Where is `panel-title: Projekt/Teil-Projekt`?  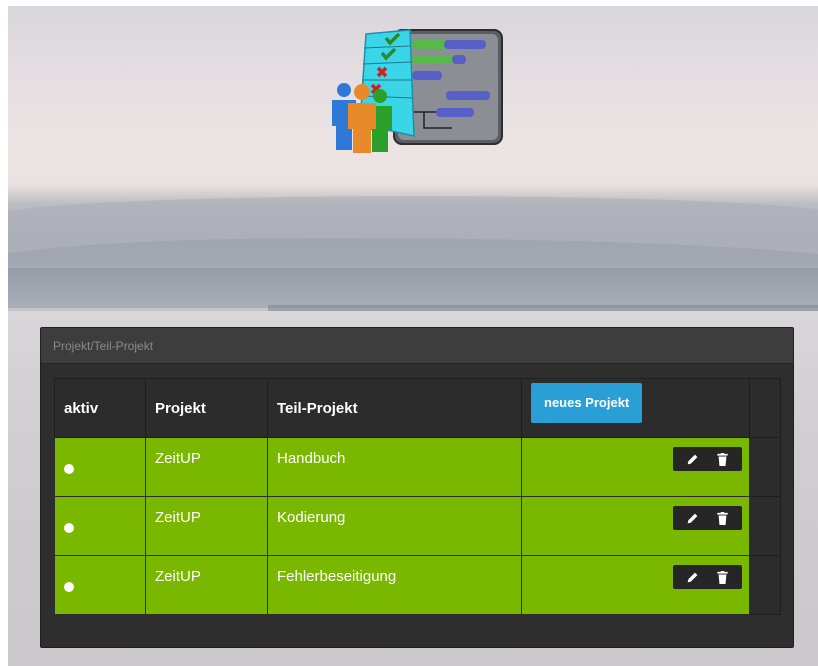 panel-title: Projekt/Teil-Projekt is located at coordinates (417, 346).